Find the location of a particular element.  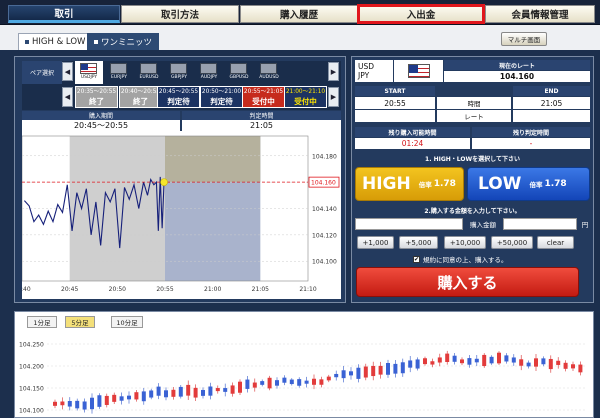

pair-audjpy: AUDJPY is located at coordinates (209, 72).